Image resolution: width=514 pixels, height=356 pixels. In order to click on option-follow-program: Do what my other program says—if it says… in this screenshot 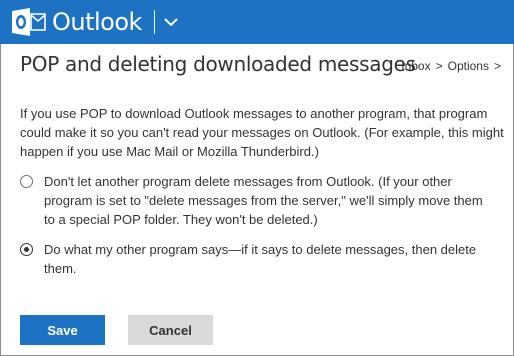, I will do `click(257, 259)`.